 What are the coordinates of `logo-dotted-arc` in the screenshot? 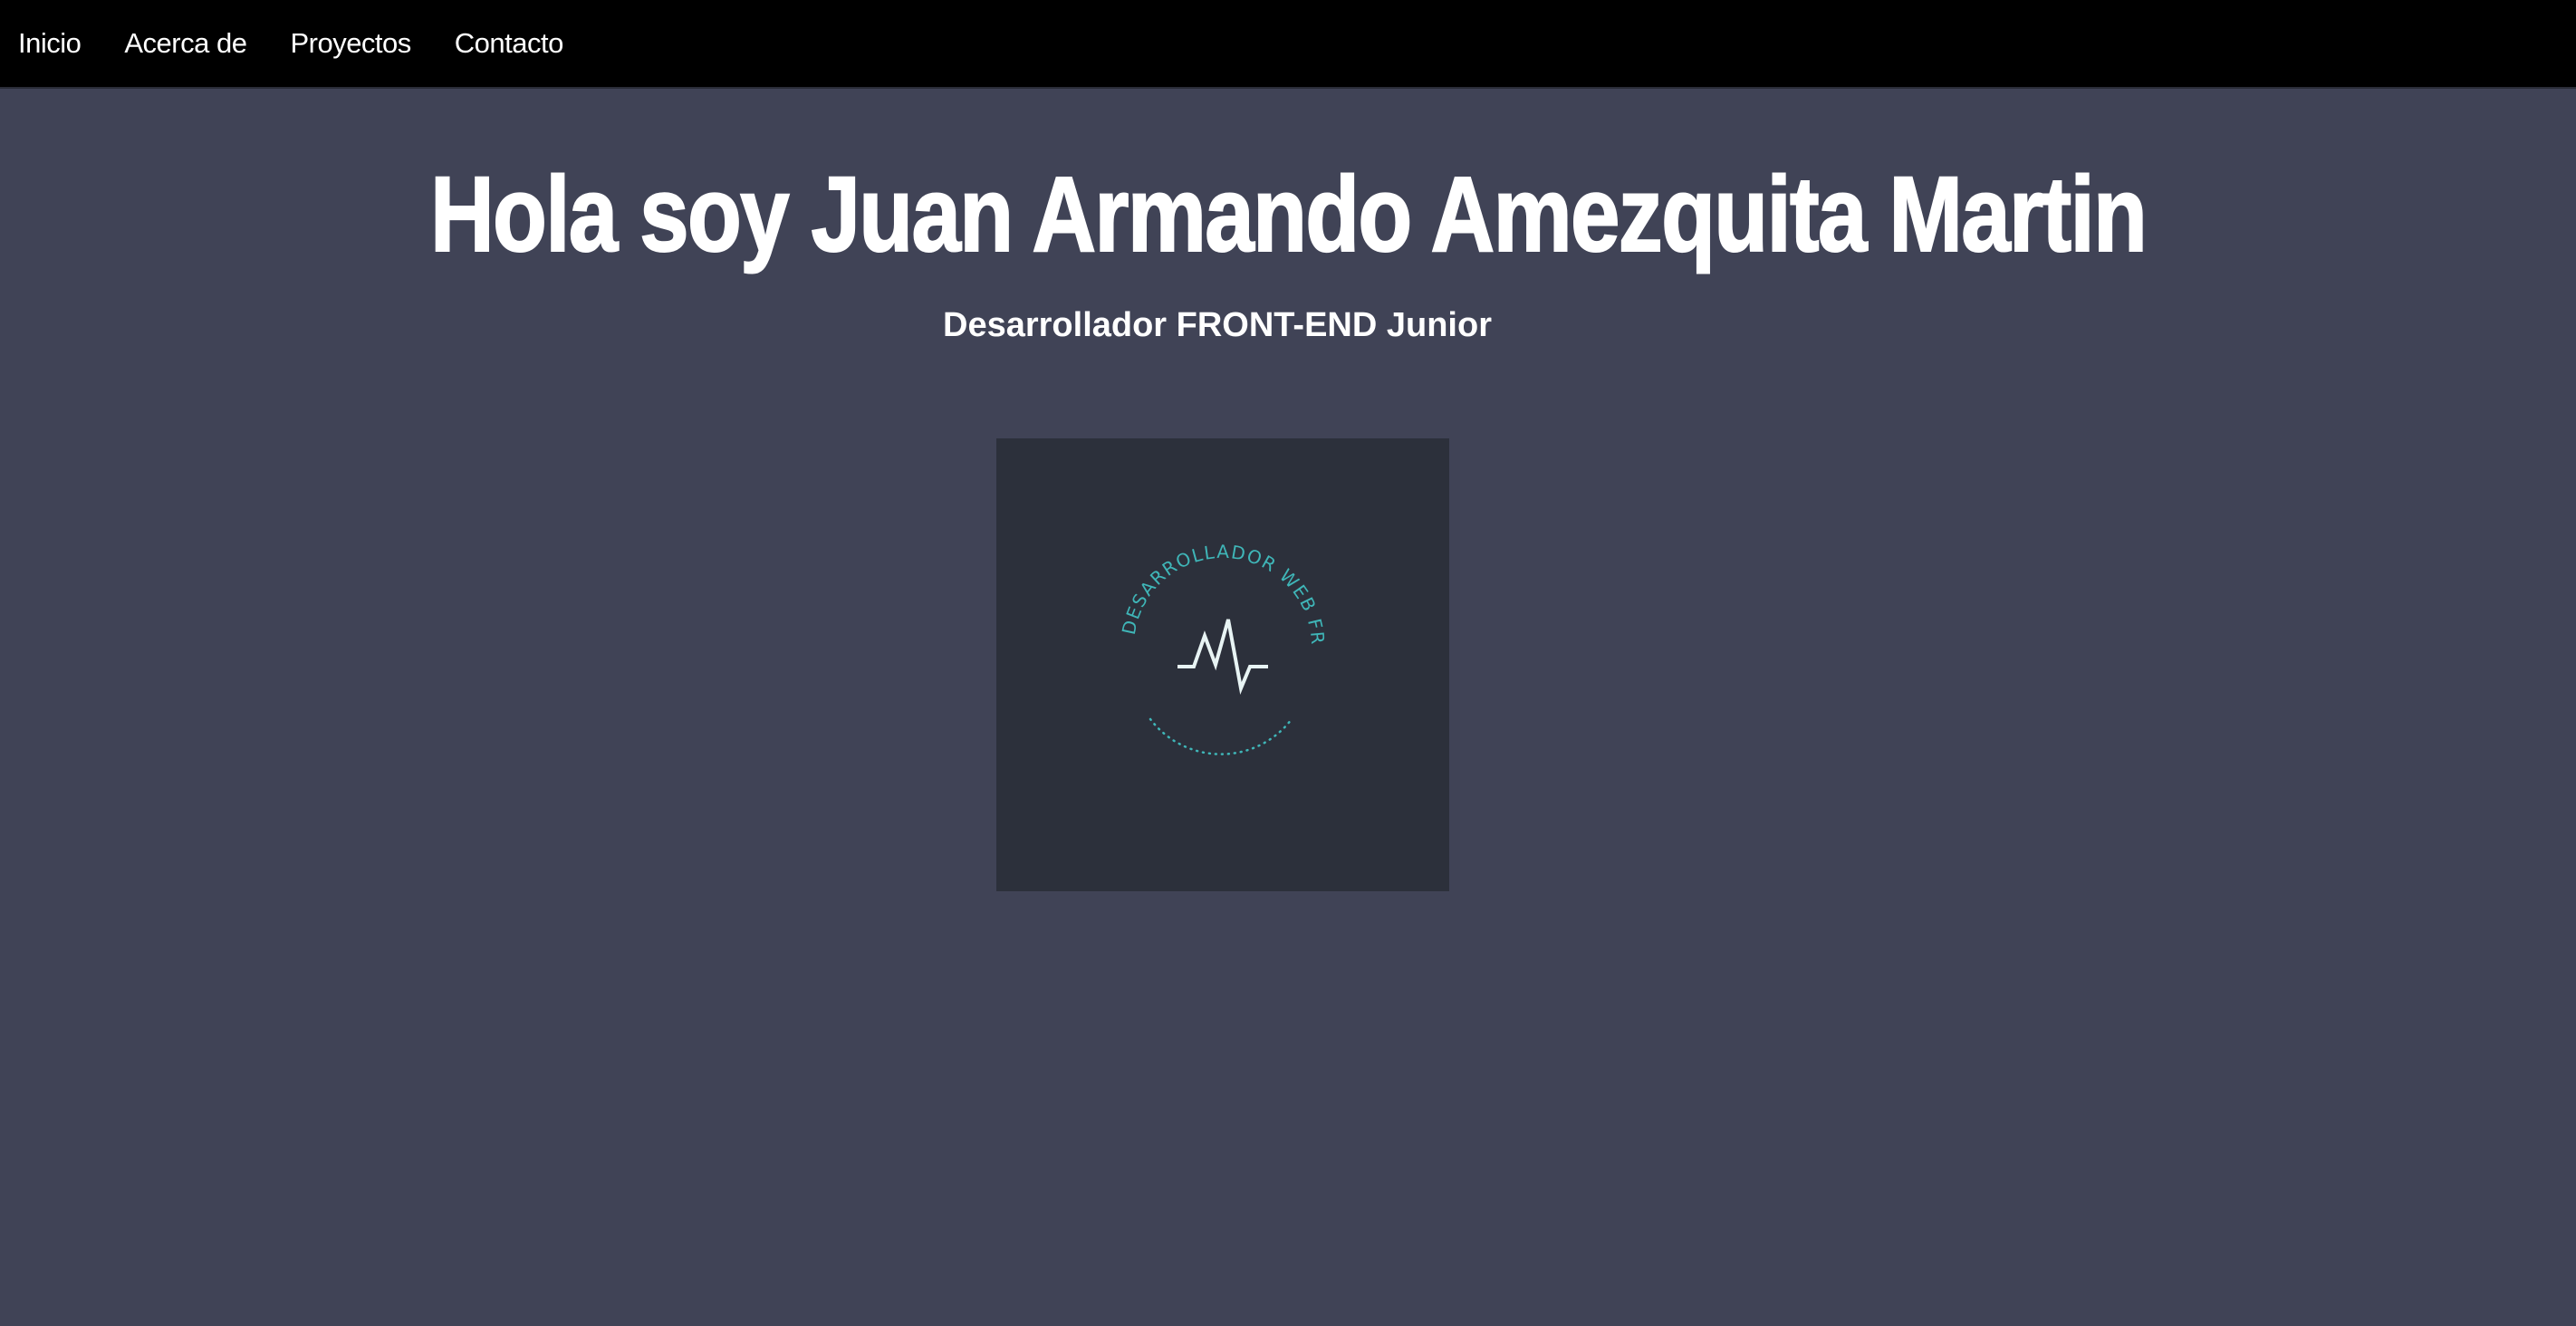 It's located at (1221, 736).